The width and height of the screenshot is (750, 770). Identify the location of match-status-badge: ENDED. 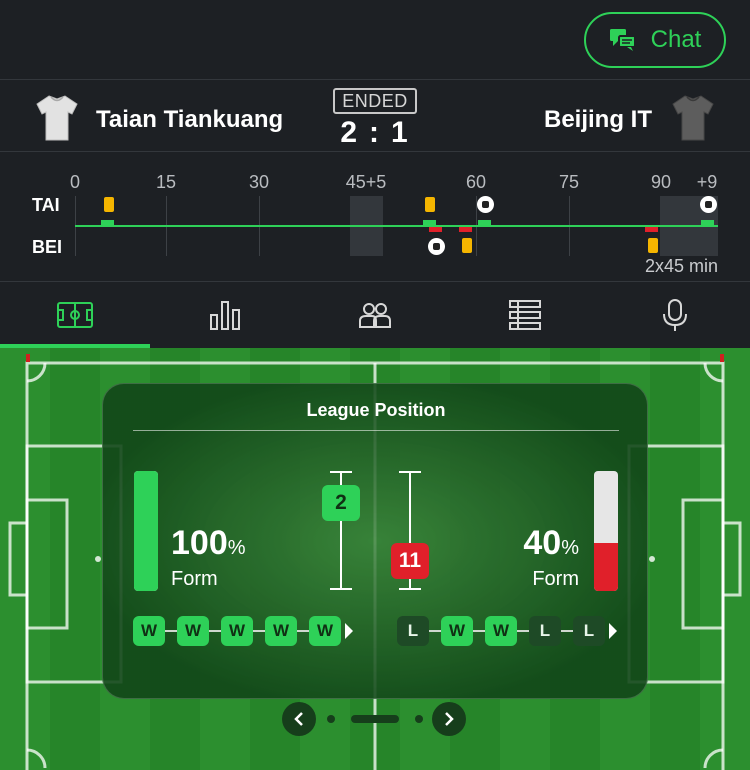
(375, 101).